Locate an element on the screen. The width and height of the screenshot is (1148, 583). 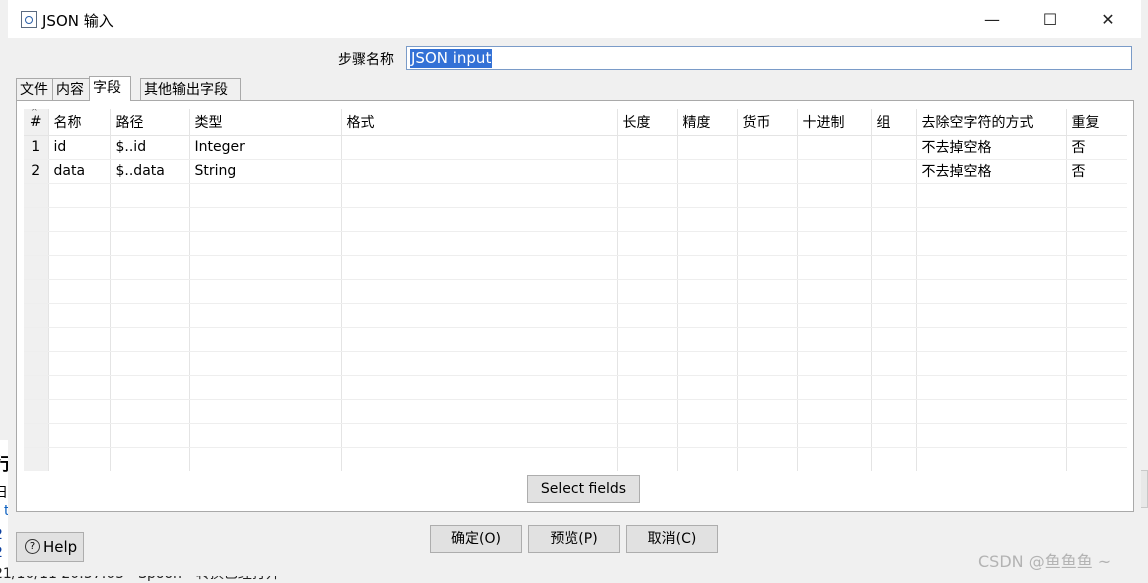
table-cell: $..id is located at coordinates (150, 147).